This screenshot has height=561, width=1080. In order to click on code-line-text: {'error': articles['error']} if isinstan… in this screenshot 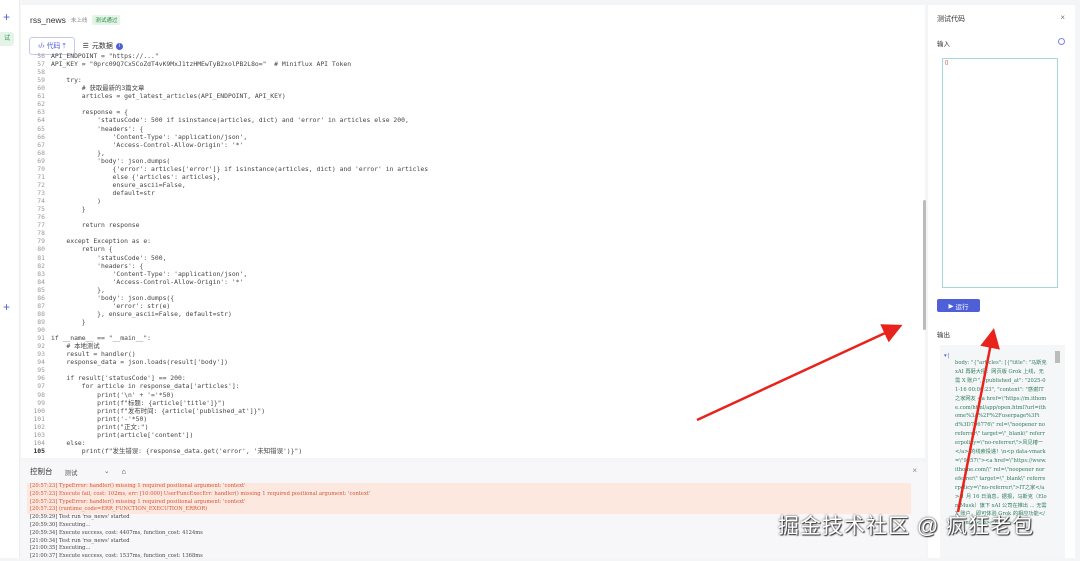, I will do `click(240, 168)`.